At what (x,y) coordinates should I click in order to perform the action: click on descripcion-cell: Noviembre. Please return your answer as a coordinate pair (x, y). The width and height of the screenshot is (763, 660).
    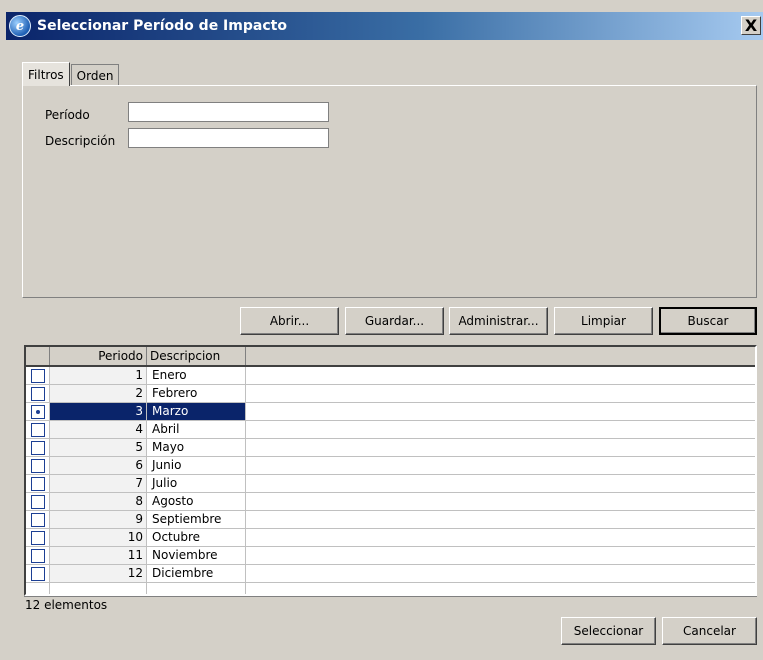
    Looking at the image, I should click on (196, 555).